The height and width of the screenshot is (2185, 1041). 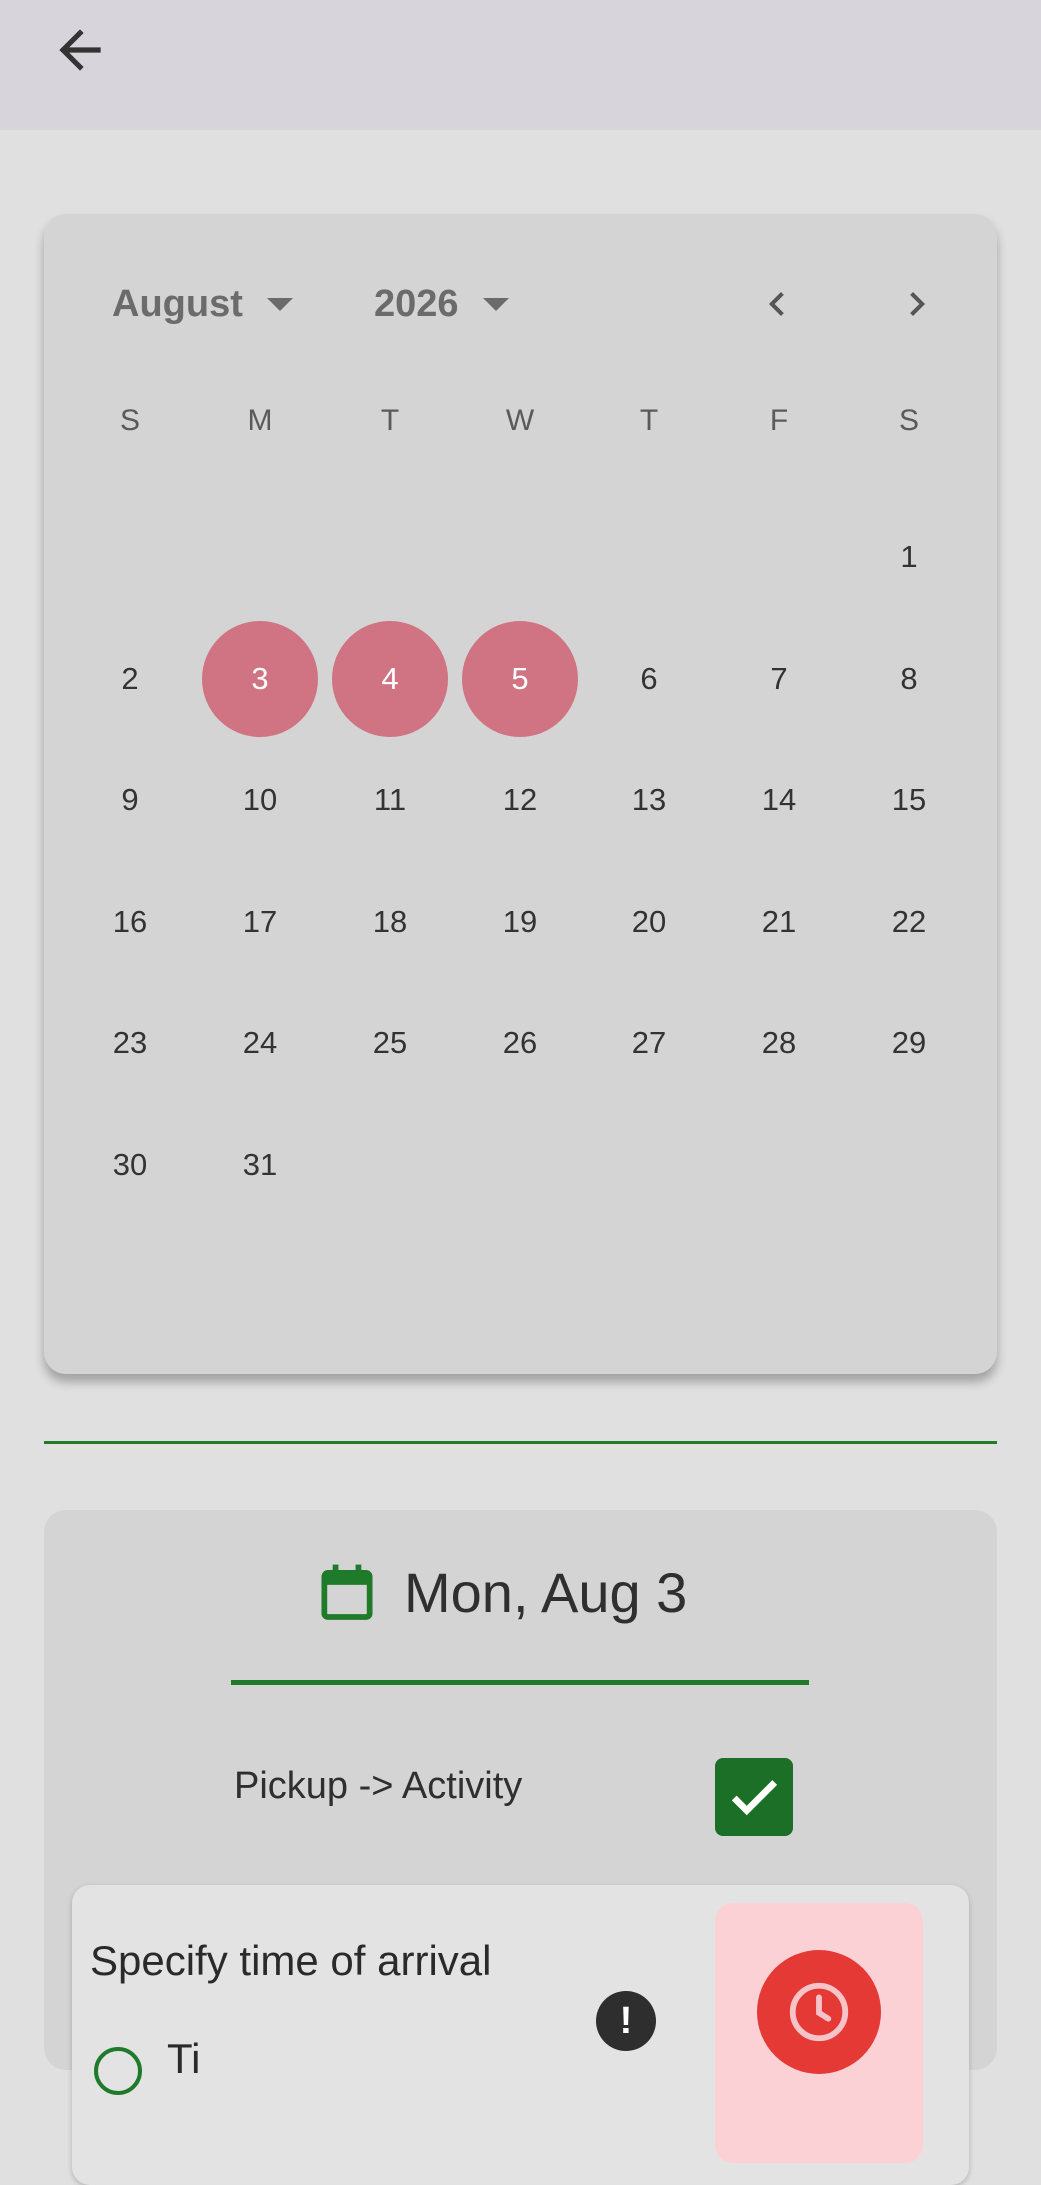 I want to click on back-button, so click(x=80, y=50).